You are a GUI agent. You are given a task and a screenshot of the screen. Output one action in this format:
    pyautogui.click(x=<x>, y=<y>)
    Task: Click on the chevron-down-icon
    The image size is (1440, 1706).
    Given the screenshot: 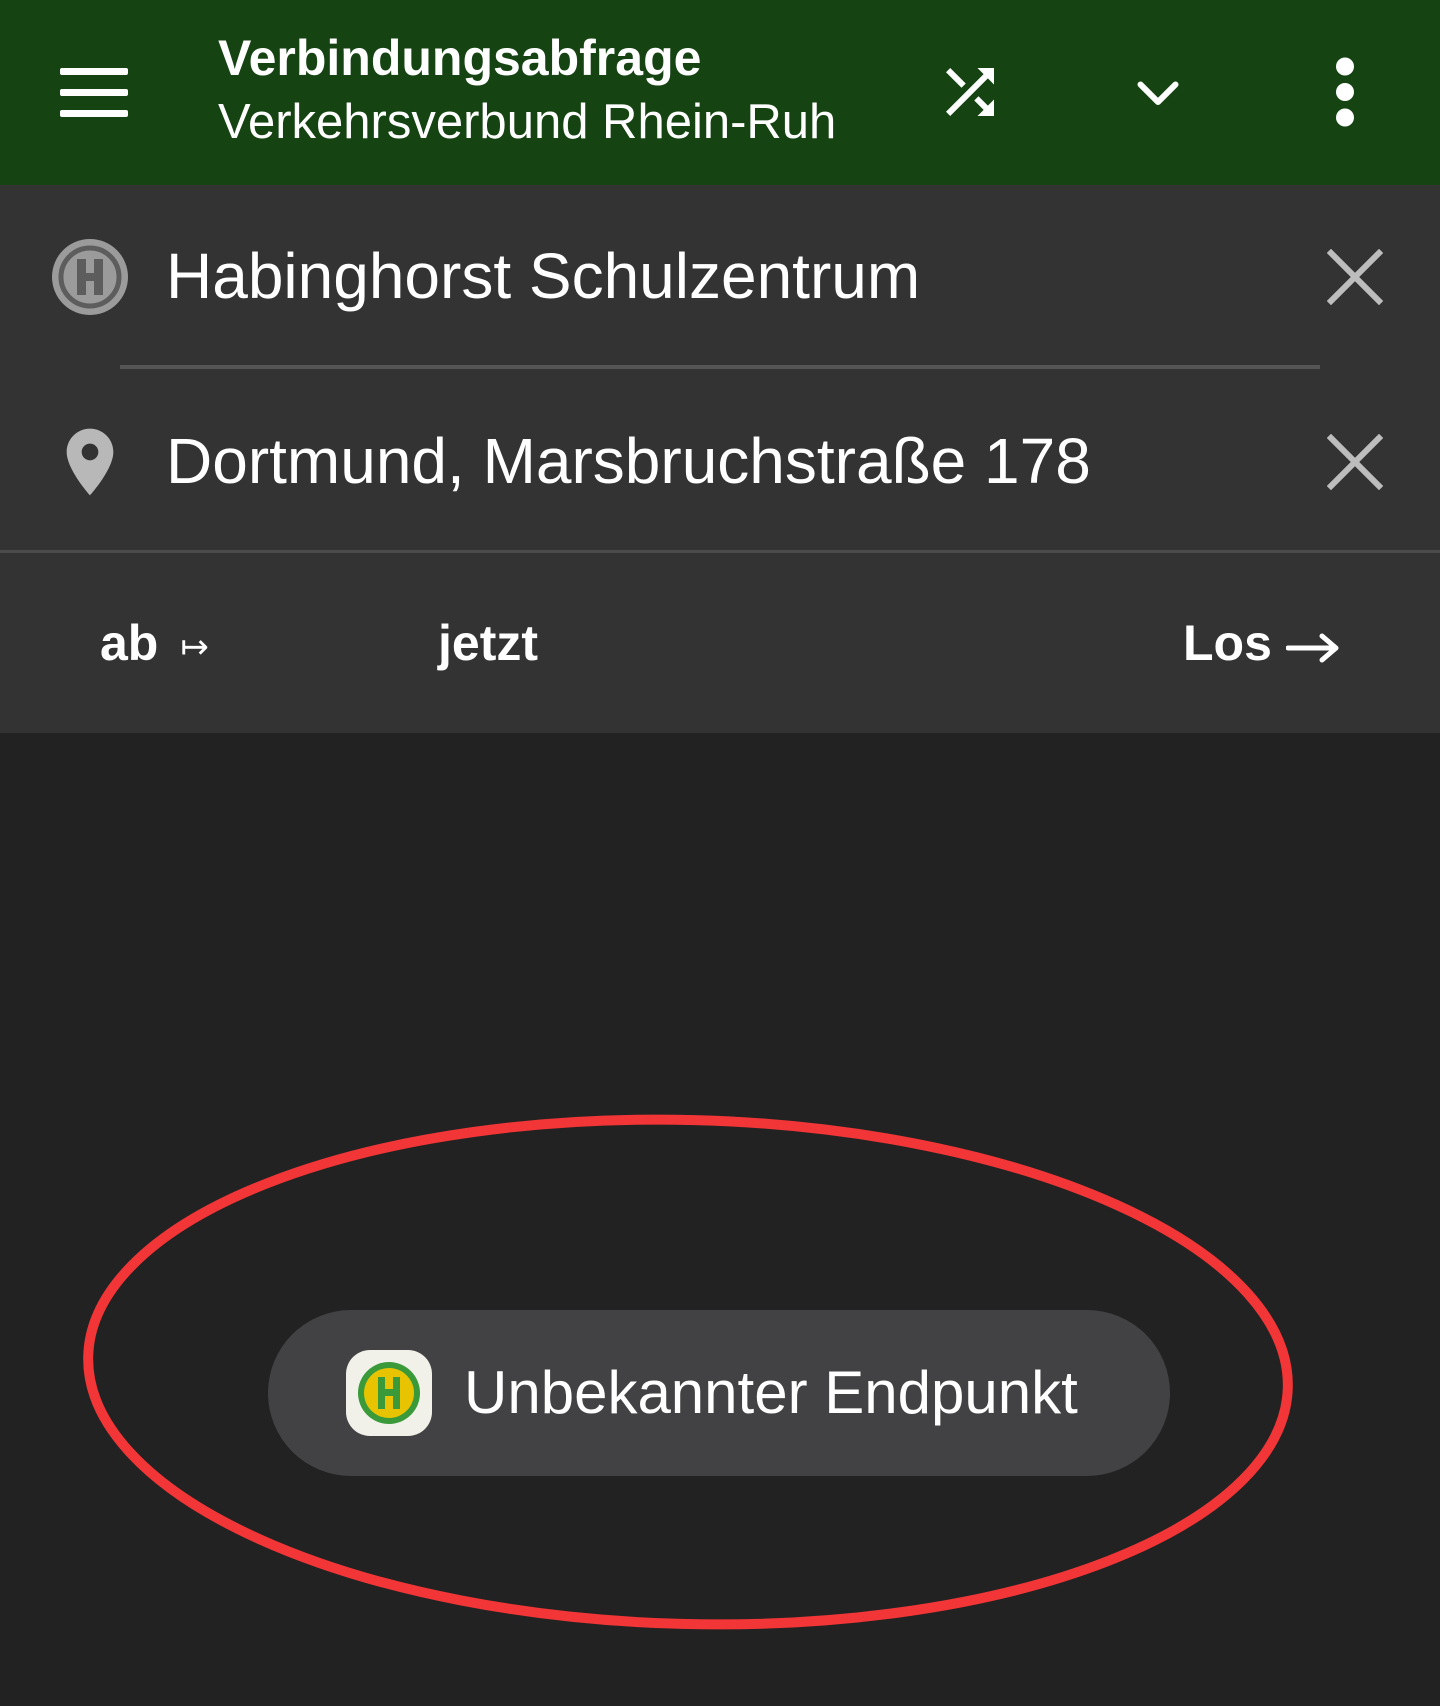 What is the action you would take?
    pyautogui.click(x=1158, y=93)
    